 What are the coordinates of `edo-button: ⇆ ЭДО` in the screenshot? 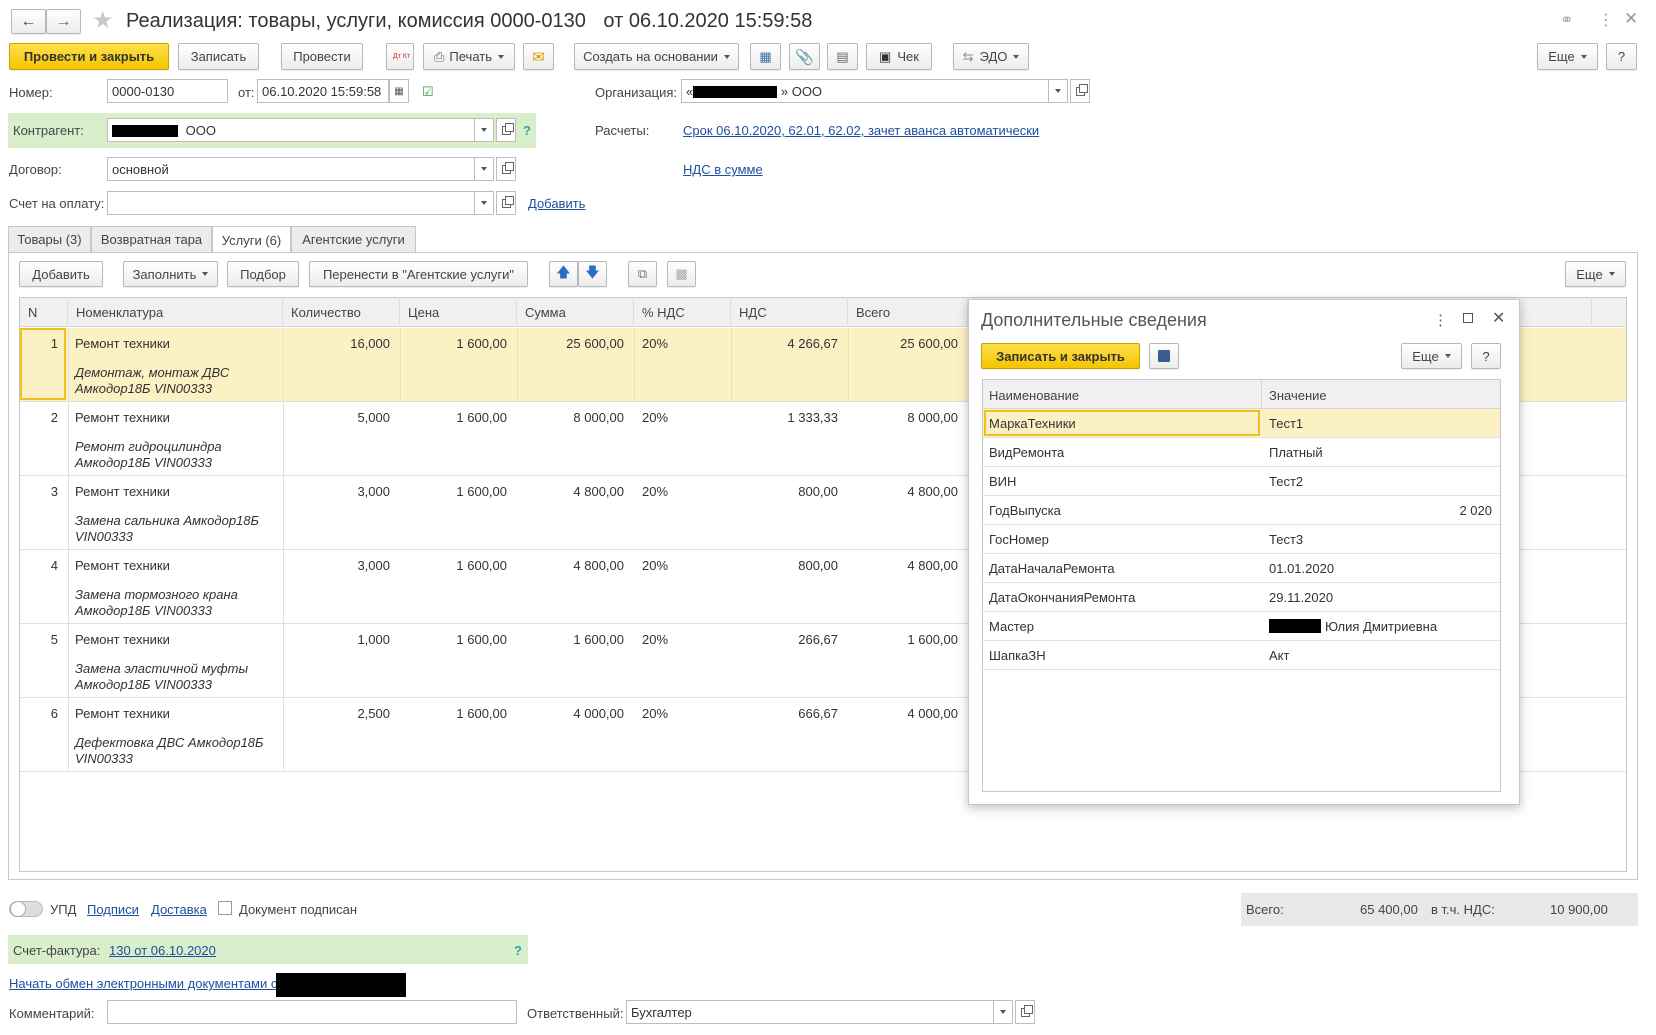 It's located at (991, 56).